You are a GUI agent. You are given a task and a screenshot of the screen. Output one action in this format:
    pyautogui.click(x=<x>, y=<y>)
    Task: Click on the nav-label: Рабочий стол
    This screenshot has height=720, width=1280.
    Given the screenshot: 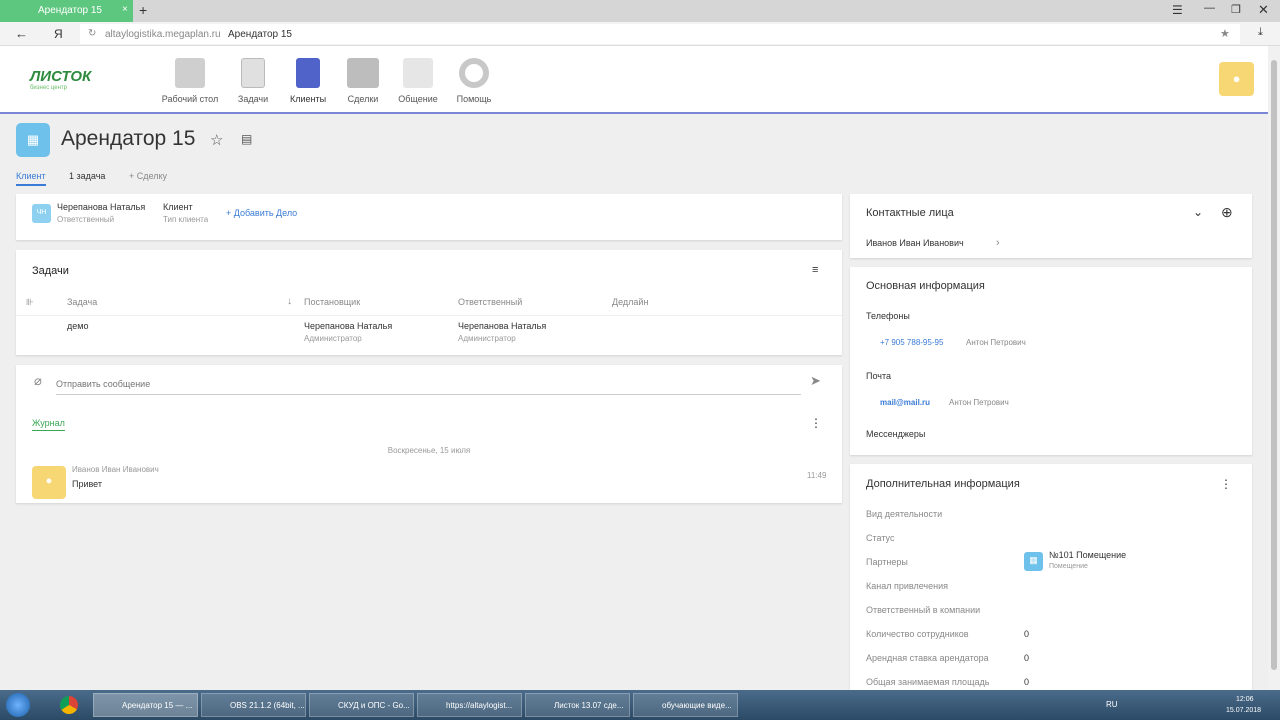 What is the action you would take?
    pyautogui.click(x=190, y=99)
    